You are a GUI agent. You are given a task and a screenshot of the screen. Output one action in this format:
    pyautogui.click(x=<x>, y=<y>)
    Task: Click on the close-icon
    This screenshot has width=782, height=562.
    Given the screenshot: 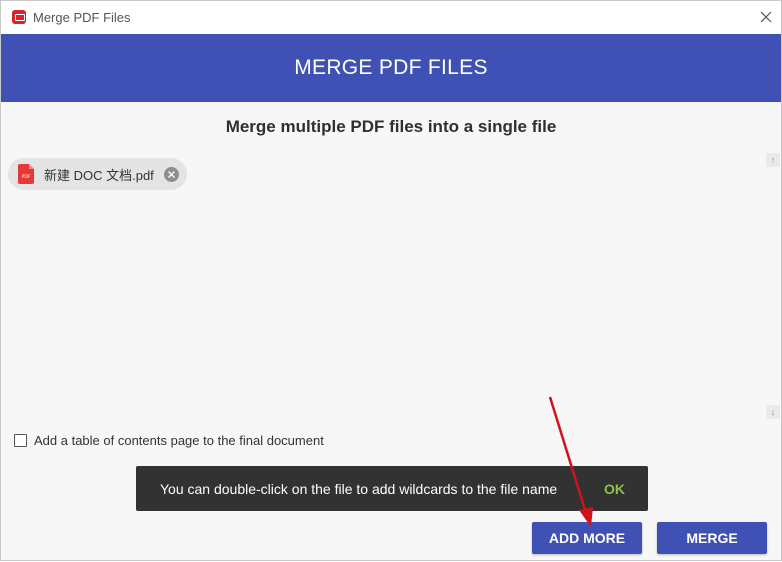 What is the action you would take?
    pyautogui.click(x=766, y=17)
    